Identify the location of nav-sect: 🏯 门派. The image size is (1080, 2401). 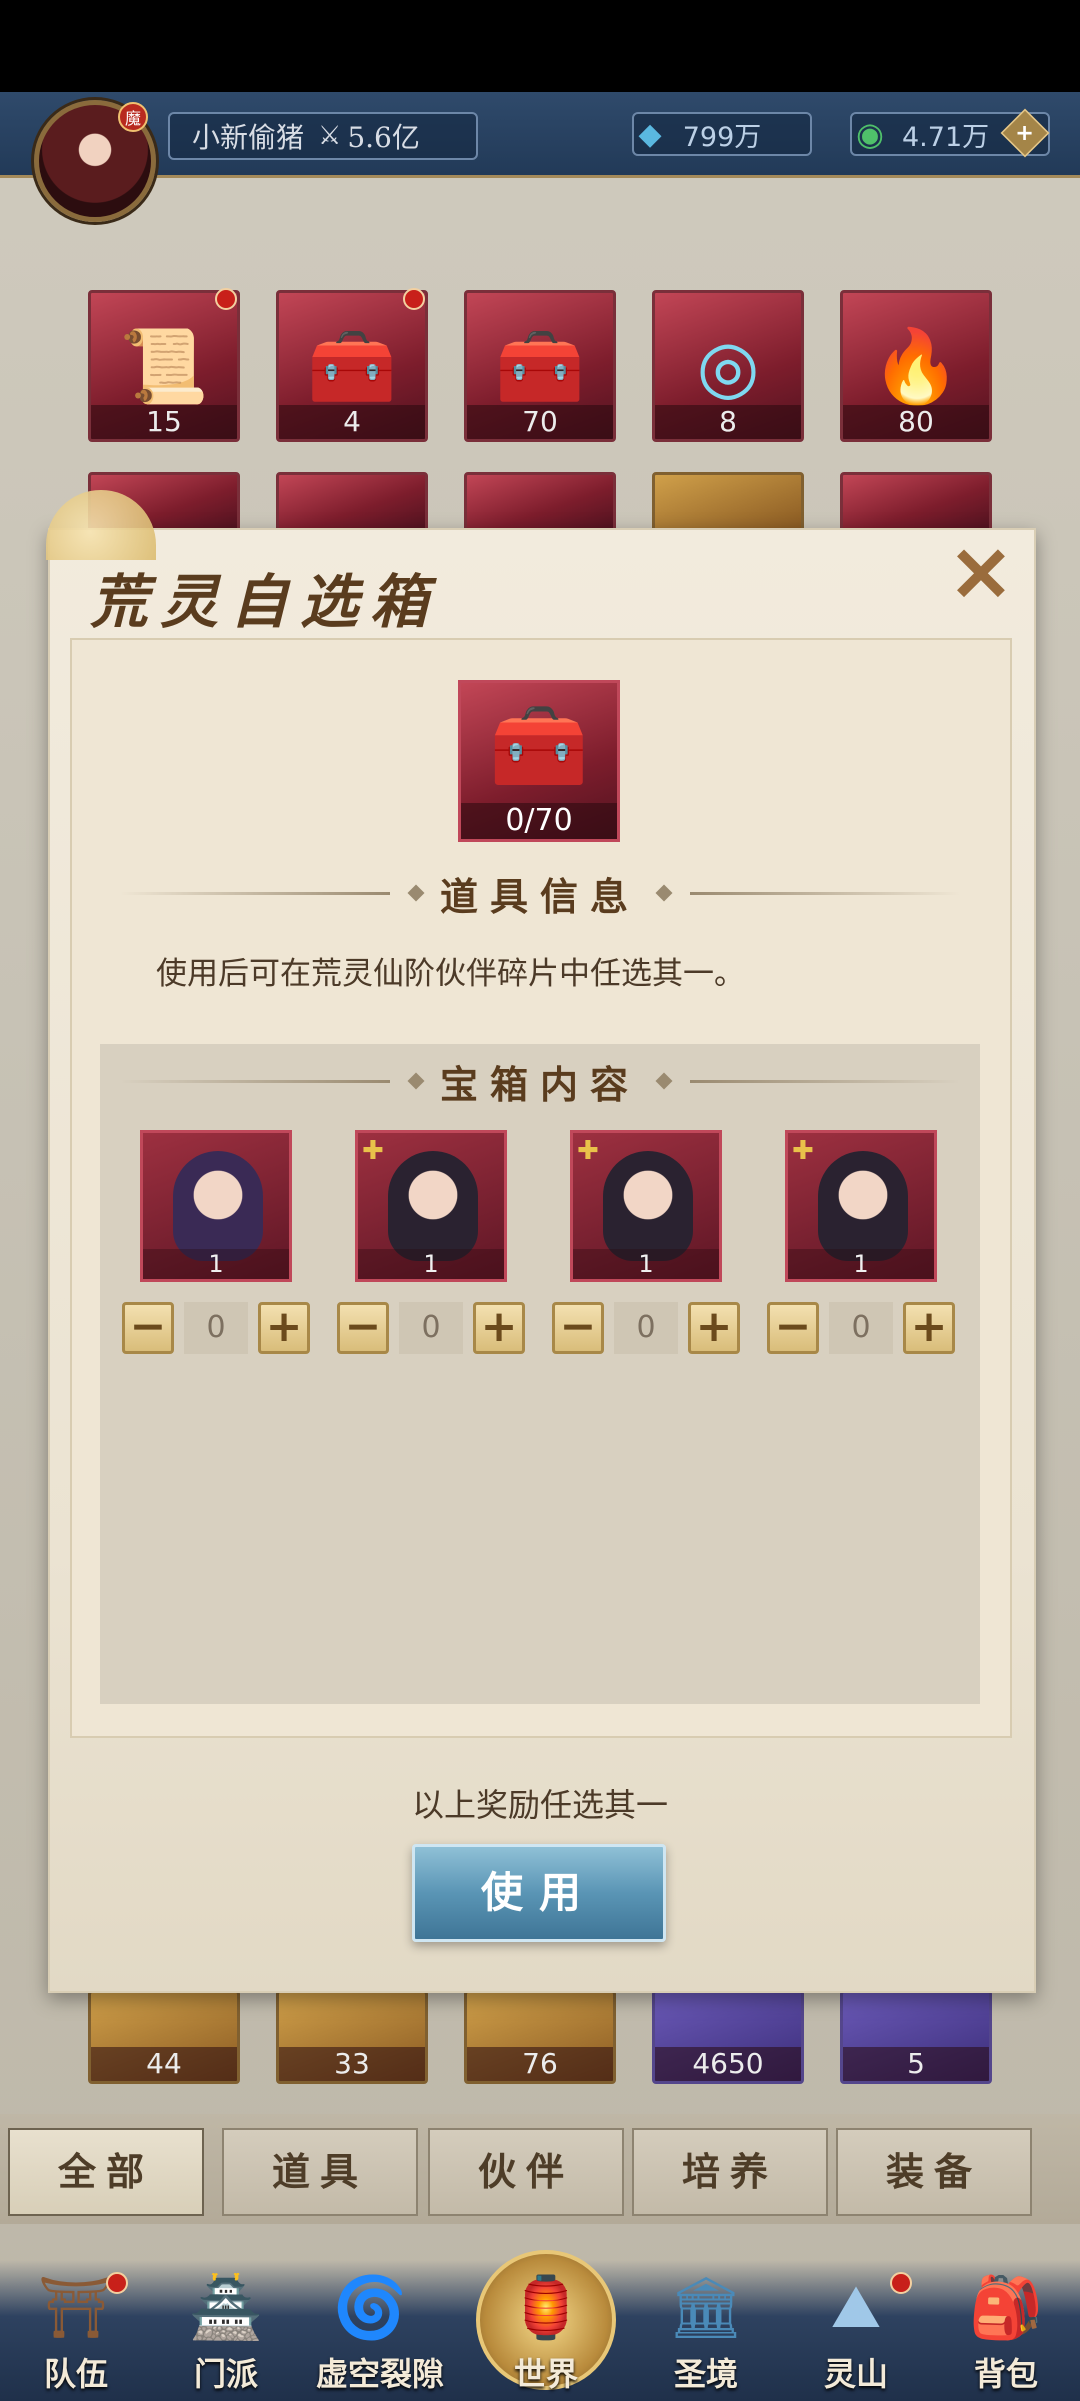
(226, 2331).